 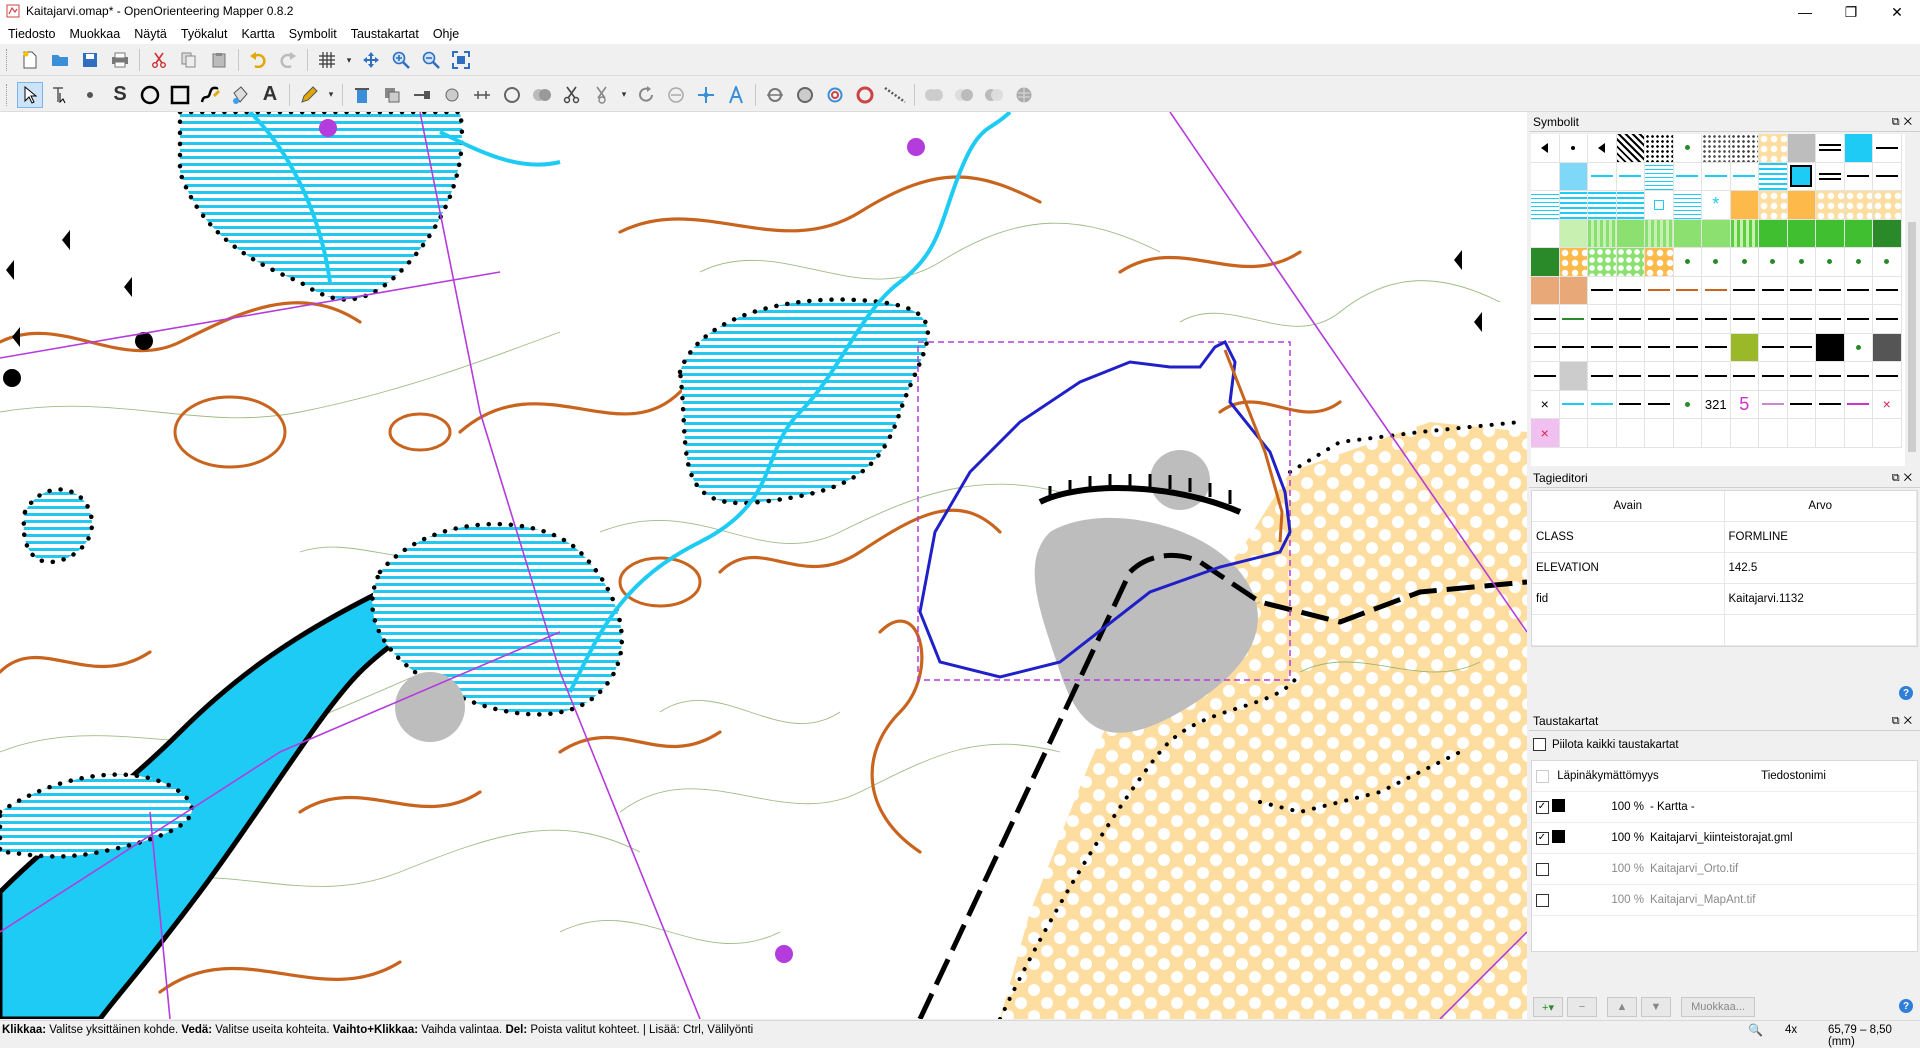 I want to click on table-row: ✓ 100 % Kaitajarvi_kiinteistorajat.gml, so click(x=1724, y=838).